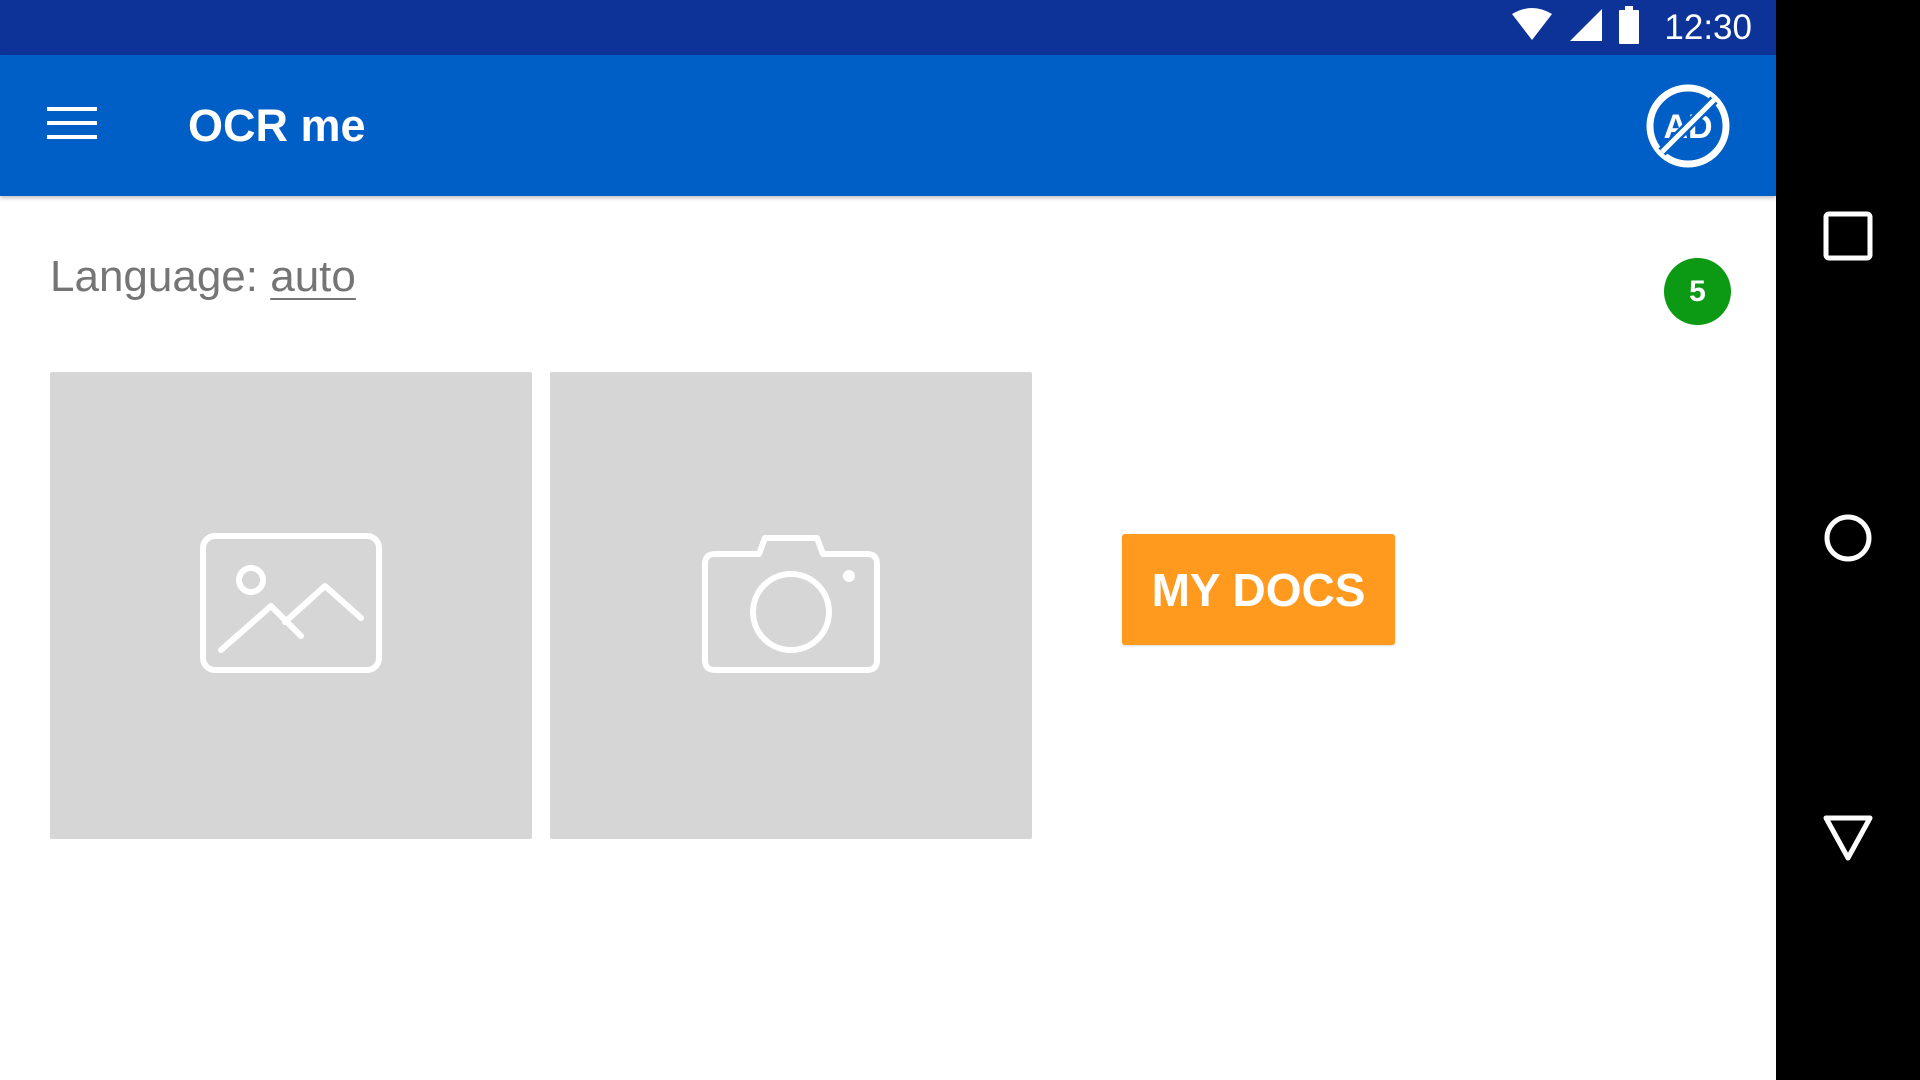 This screenshot has width=1920, height=1080. What do you see at coordinates (888, 27) in the screenshot?
I see `status-bar: 12:30` at bounding box center [888, 27].